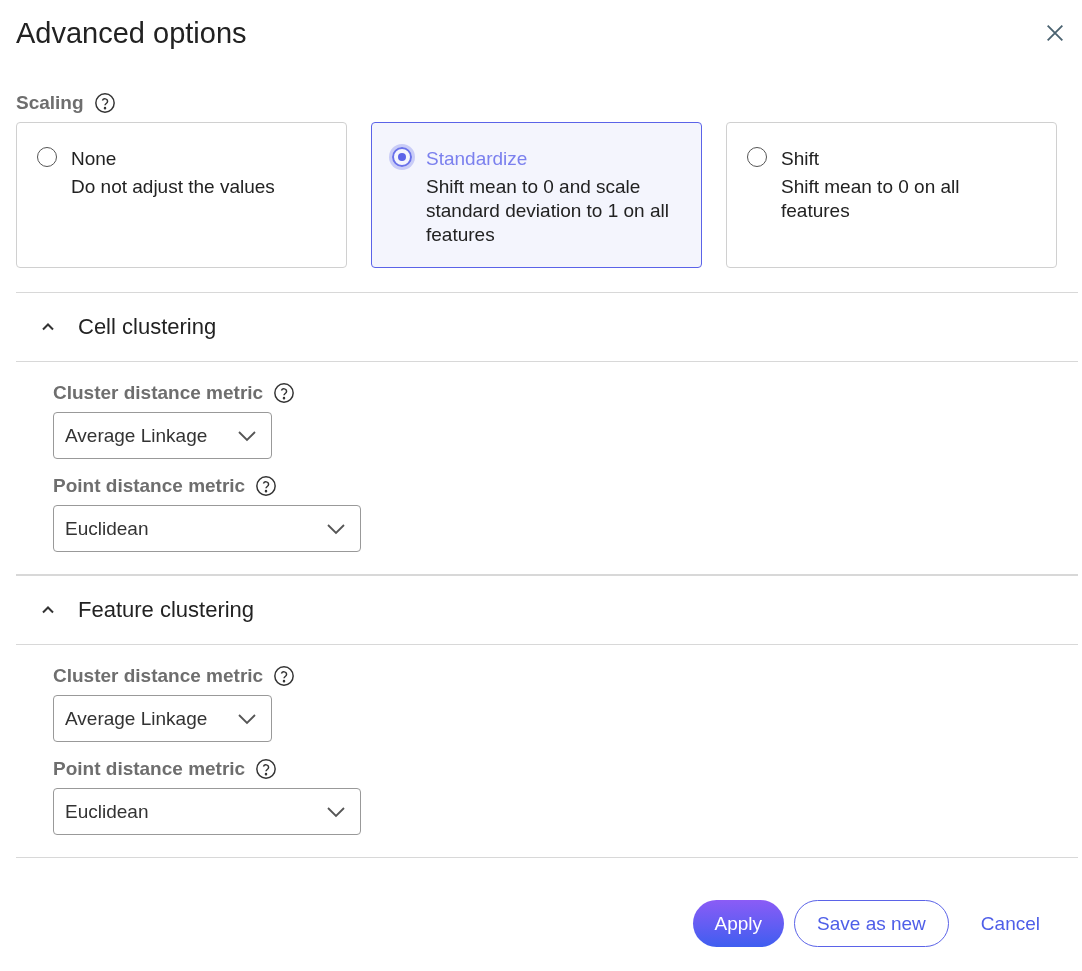 The width and height of the screenshot is (1082, 971). I want to click on save-button: Save as new, so click(871, 923).